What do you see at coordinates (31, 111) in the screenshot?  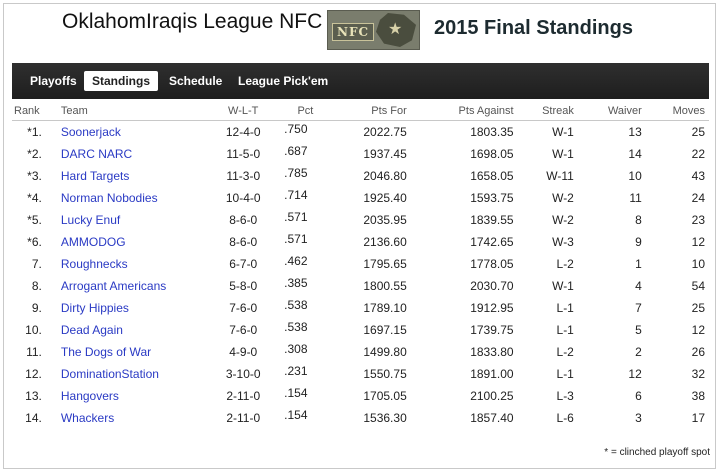 I see `col-header-rank: Rank` at bounding box center [31, 111].